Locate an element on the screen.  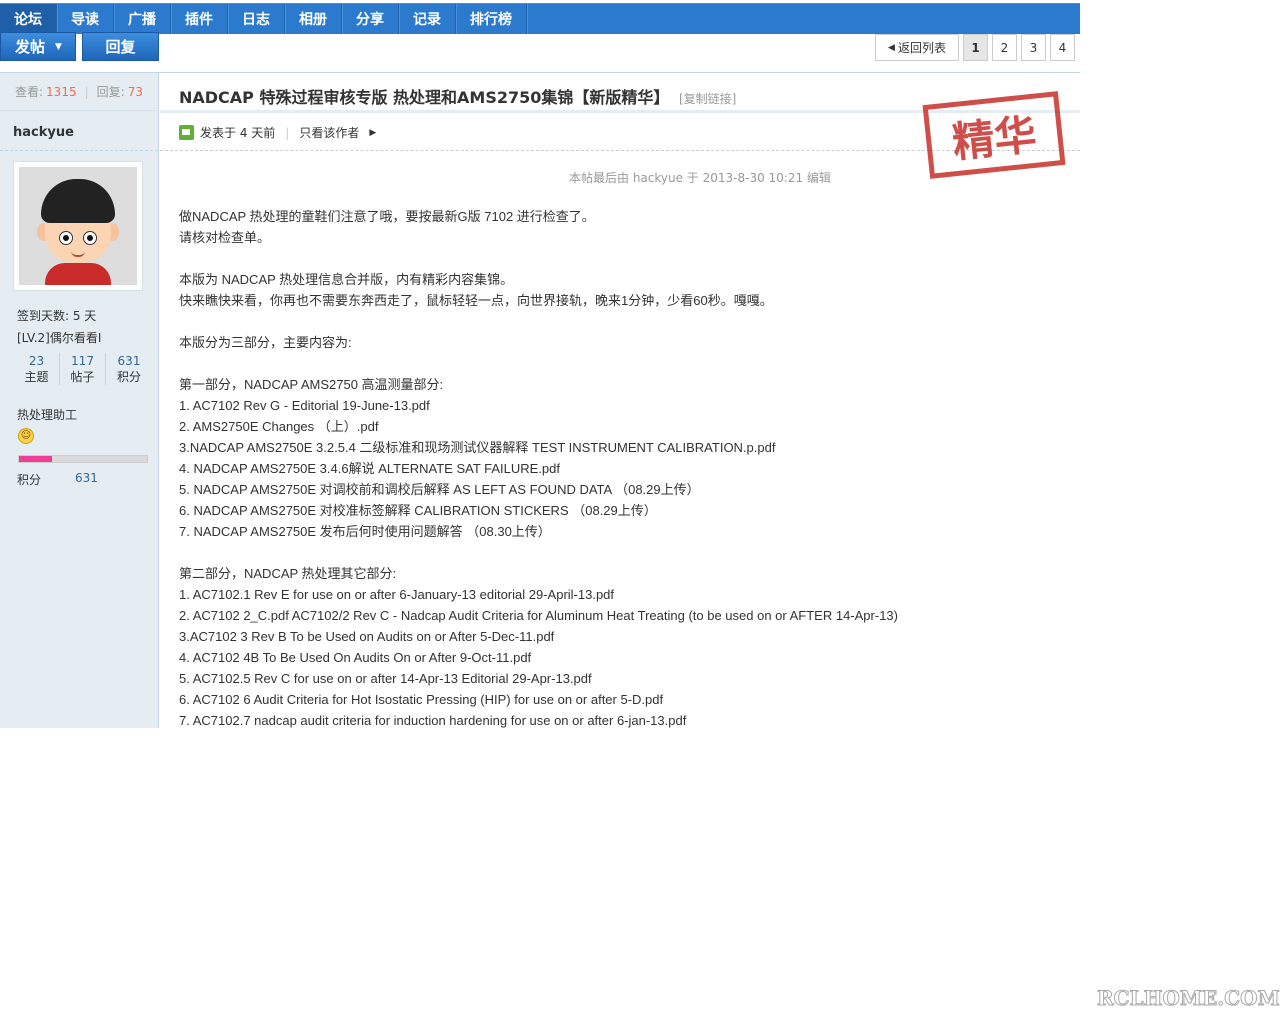
page-4: 4 is located at coordinates (1062, 47).